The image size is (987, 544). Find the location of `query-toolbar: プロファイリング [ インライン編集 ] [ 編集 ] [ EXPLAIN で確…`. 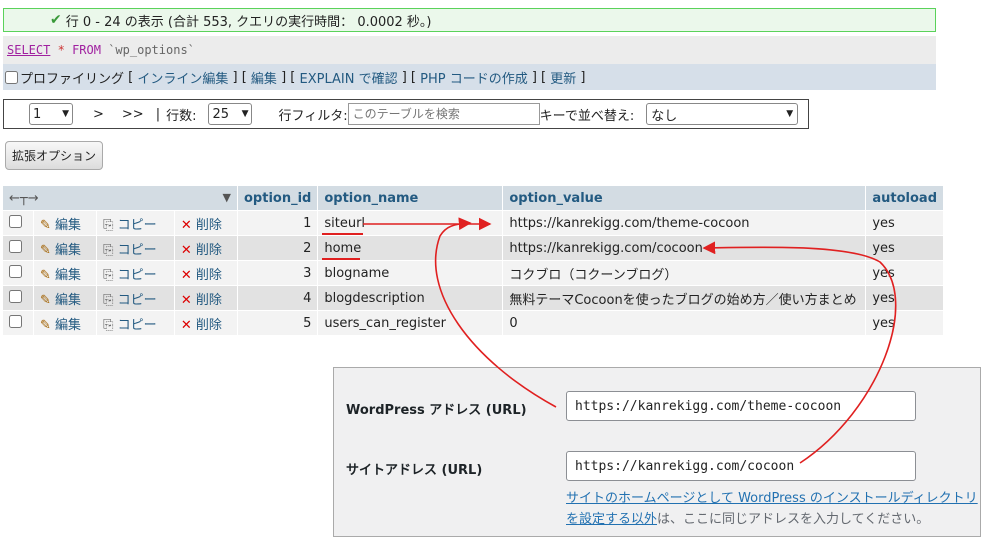

query-toolbar: プロファイリング [ インライン編集 ] [ 編集 ] [ EXPLAIN で確… is located at coordinates (469, 77).